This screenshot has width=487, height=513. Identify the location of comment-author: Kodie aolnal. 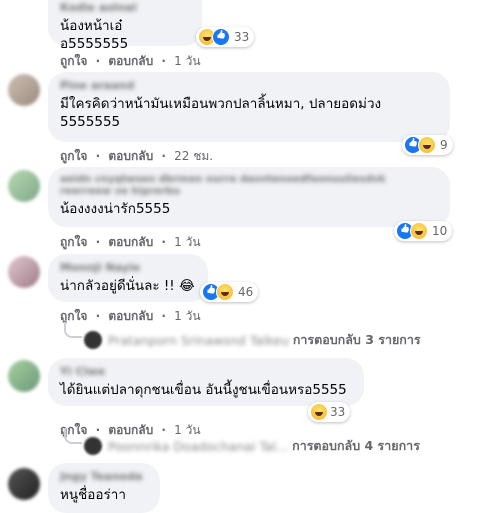
(125, 8).